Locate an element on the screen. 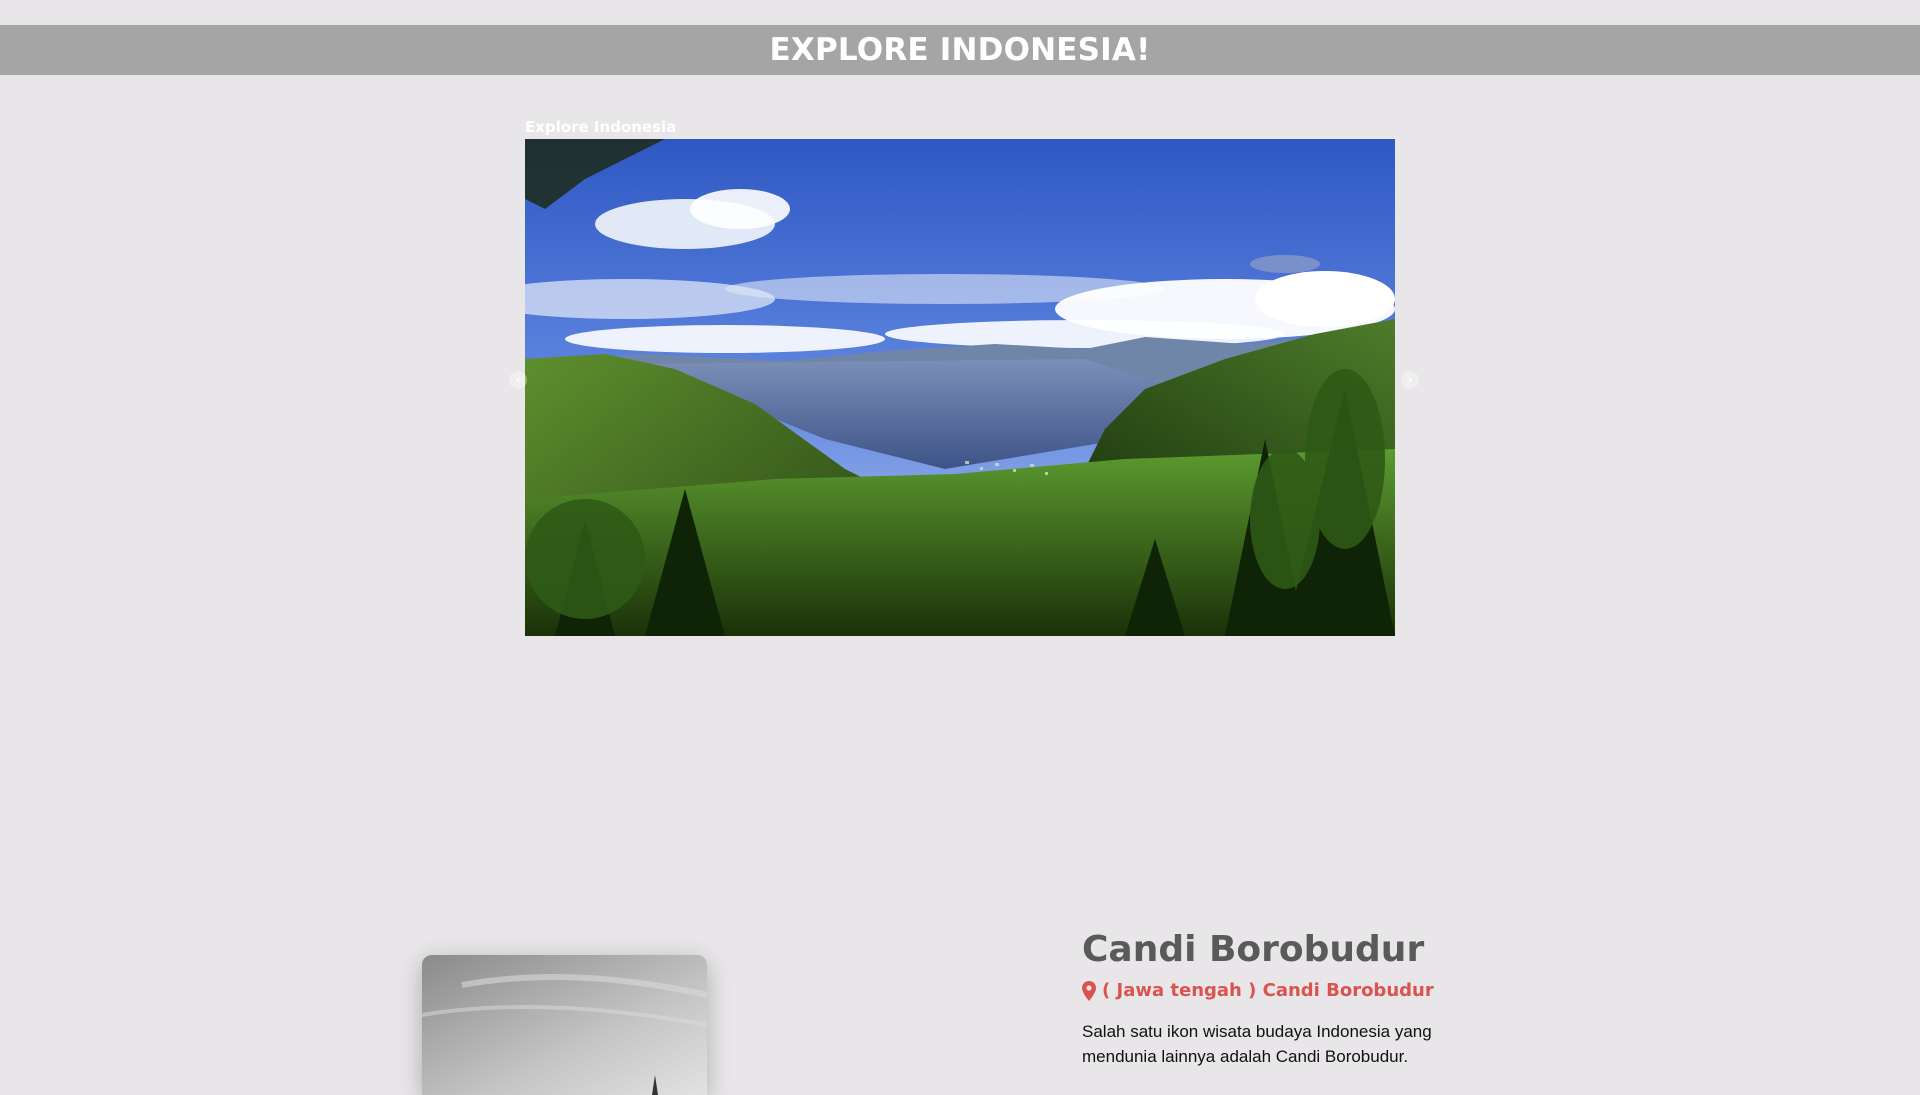 The image size is (1920, 1095). page-title: EXPLORE INDONESIA! is located at coordinates (960, 50).